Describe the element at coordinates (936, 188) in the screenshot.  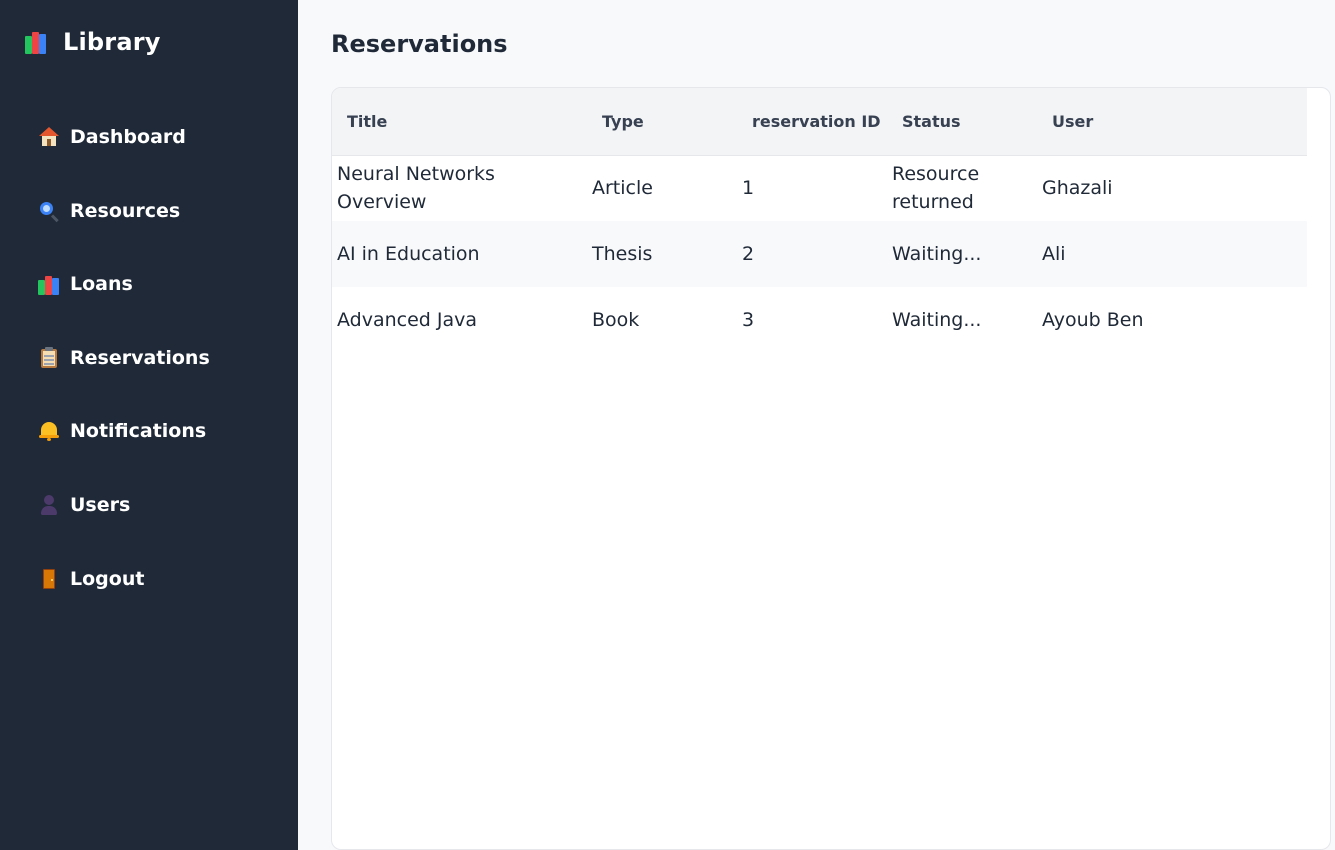
I see `cell-status: Resource returned` at that location.